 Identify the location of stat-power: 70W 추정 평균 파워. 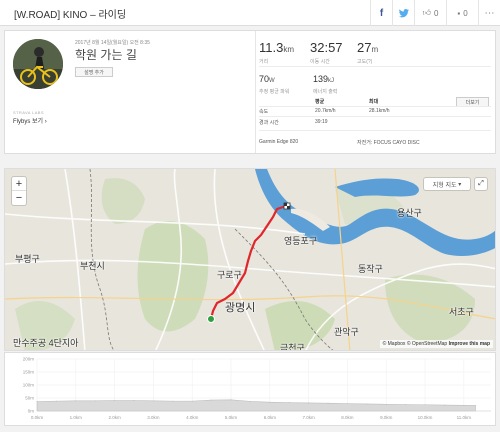
(274, 82).